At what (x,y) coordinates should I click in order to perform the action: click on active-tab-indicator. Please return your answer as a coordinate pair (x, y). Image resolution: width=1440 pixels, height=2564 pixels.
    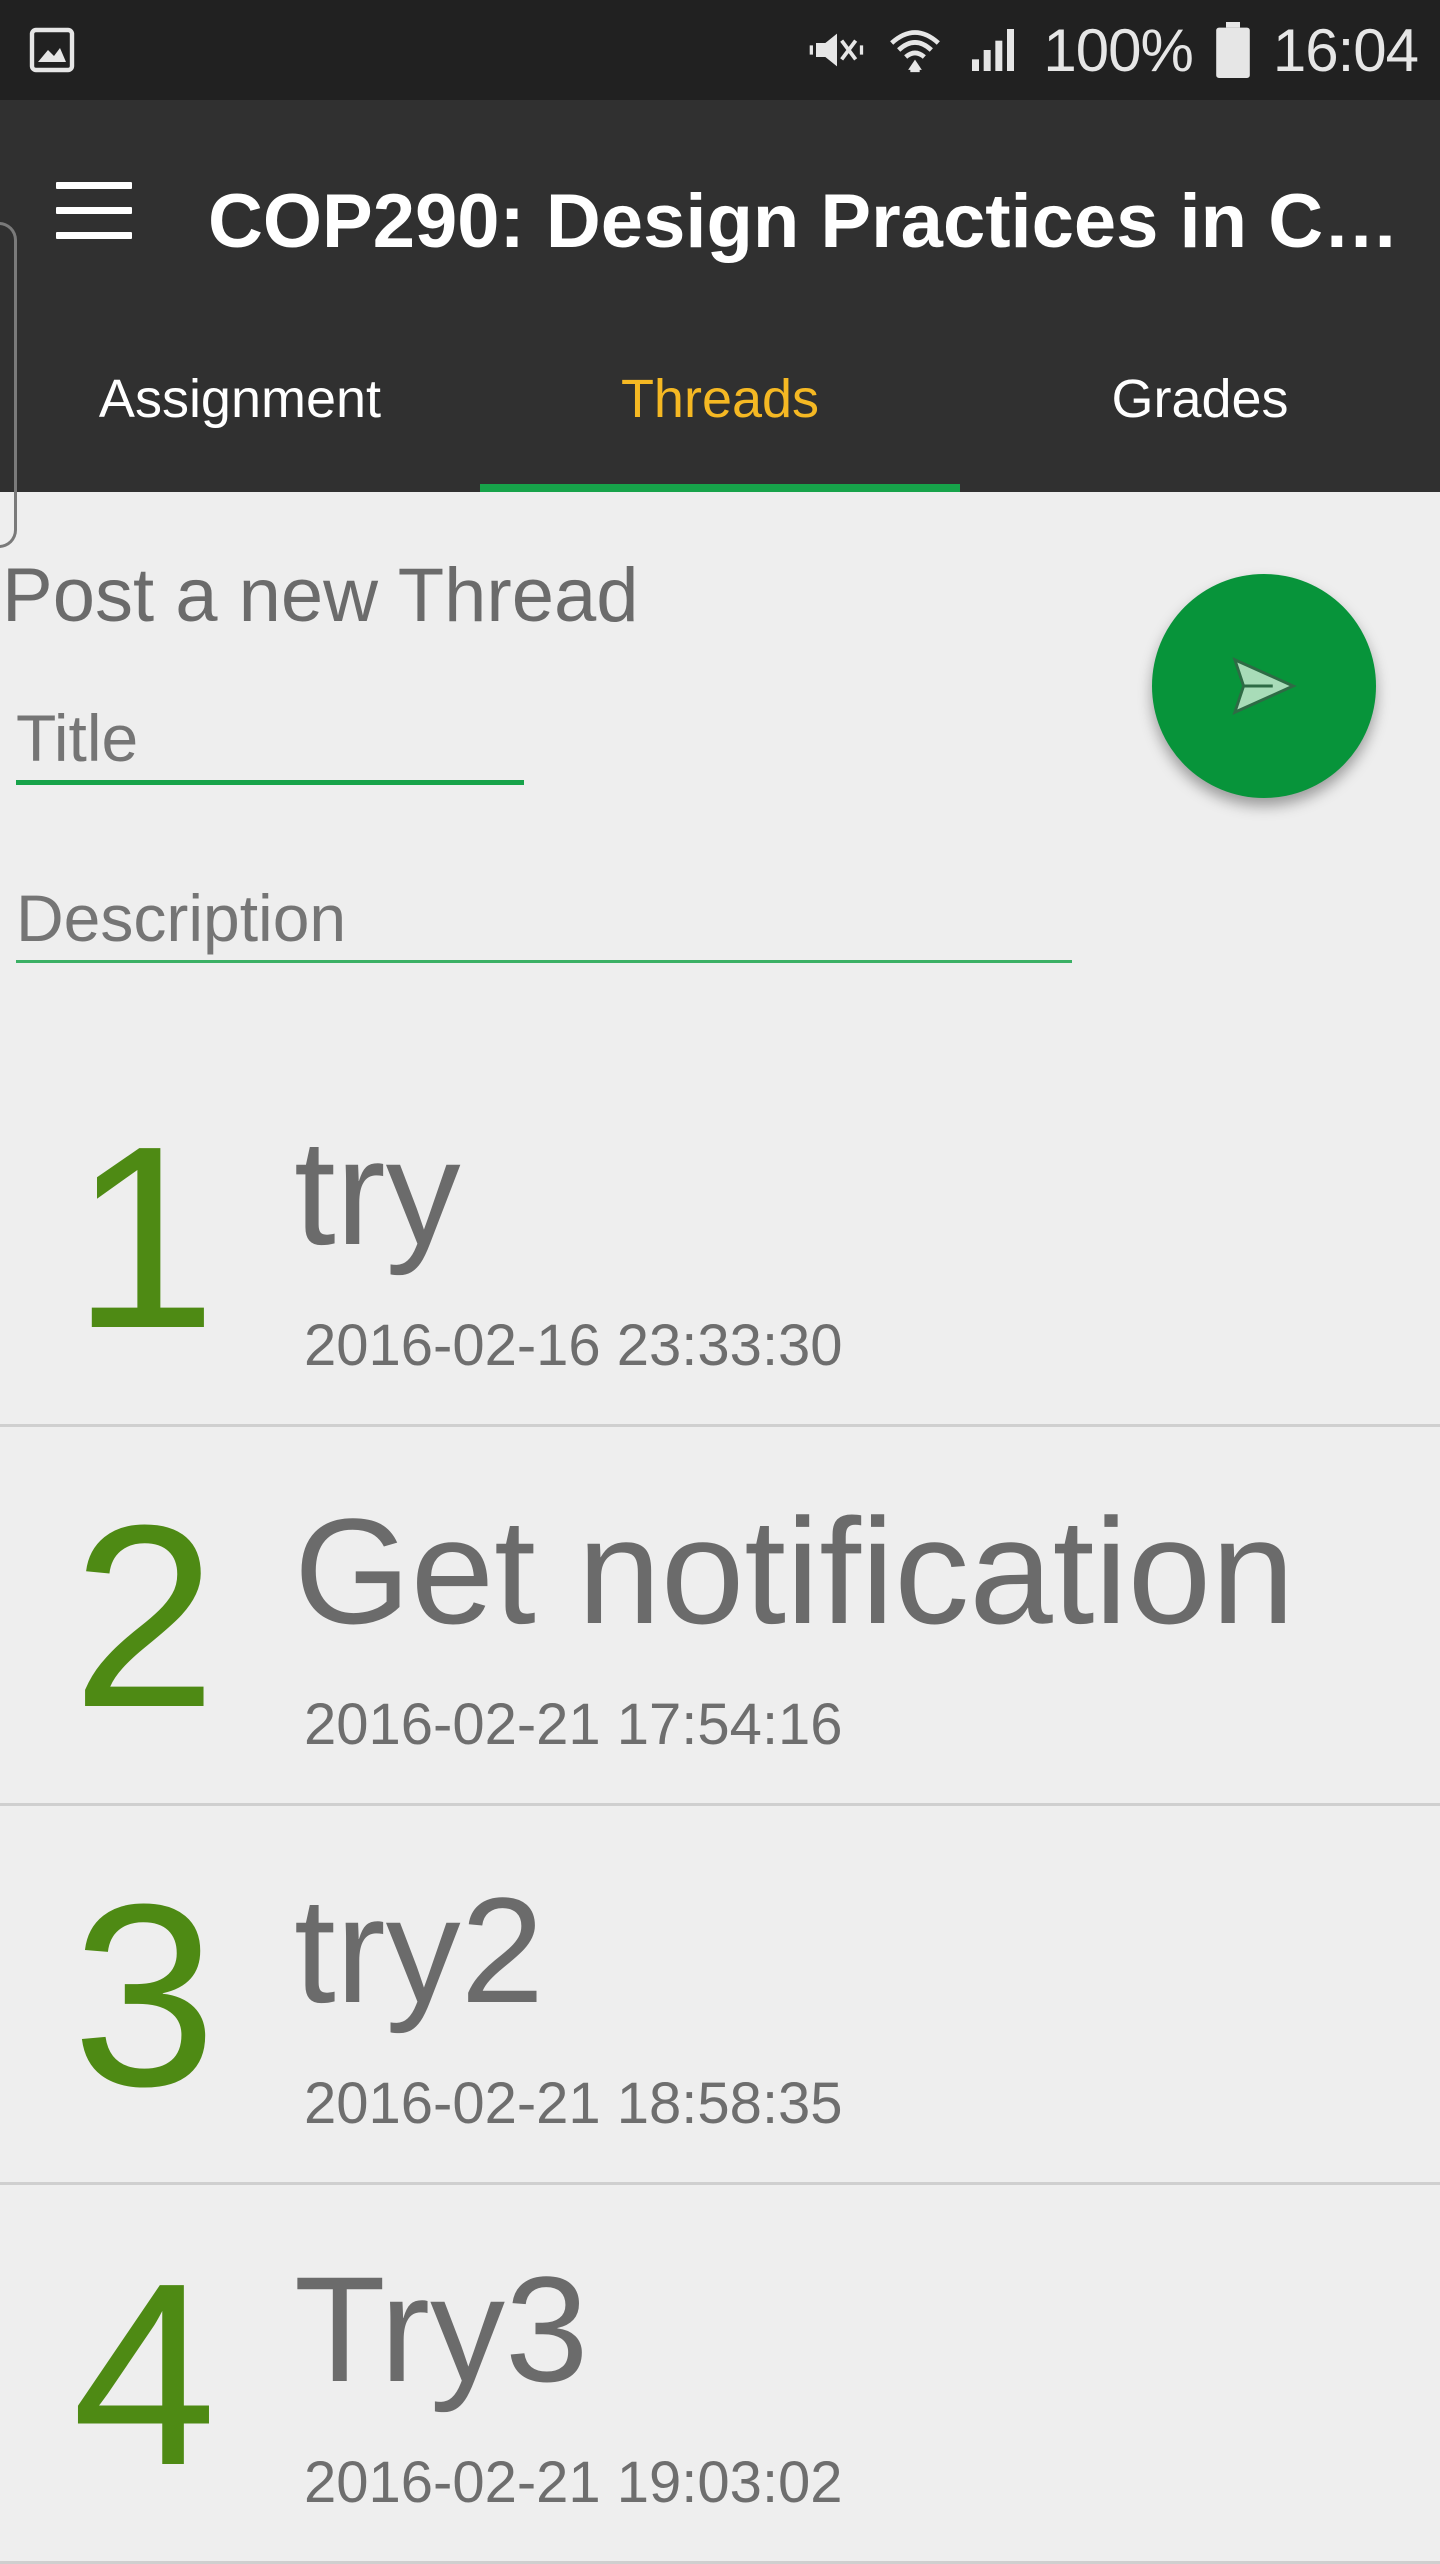
    Looking at the image, I should click on (720, 488).